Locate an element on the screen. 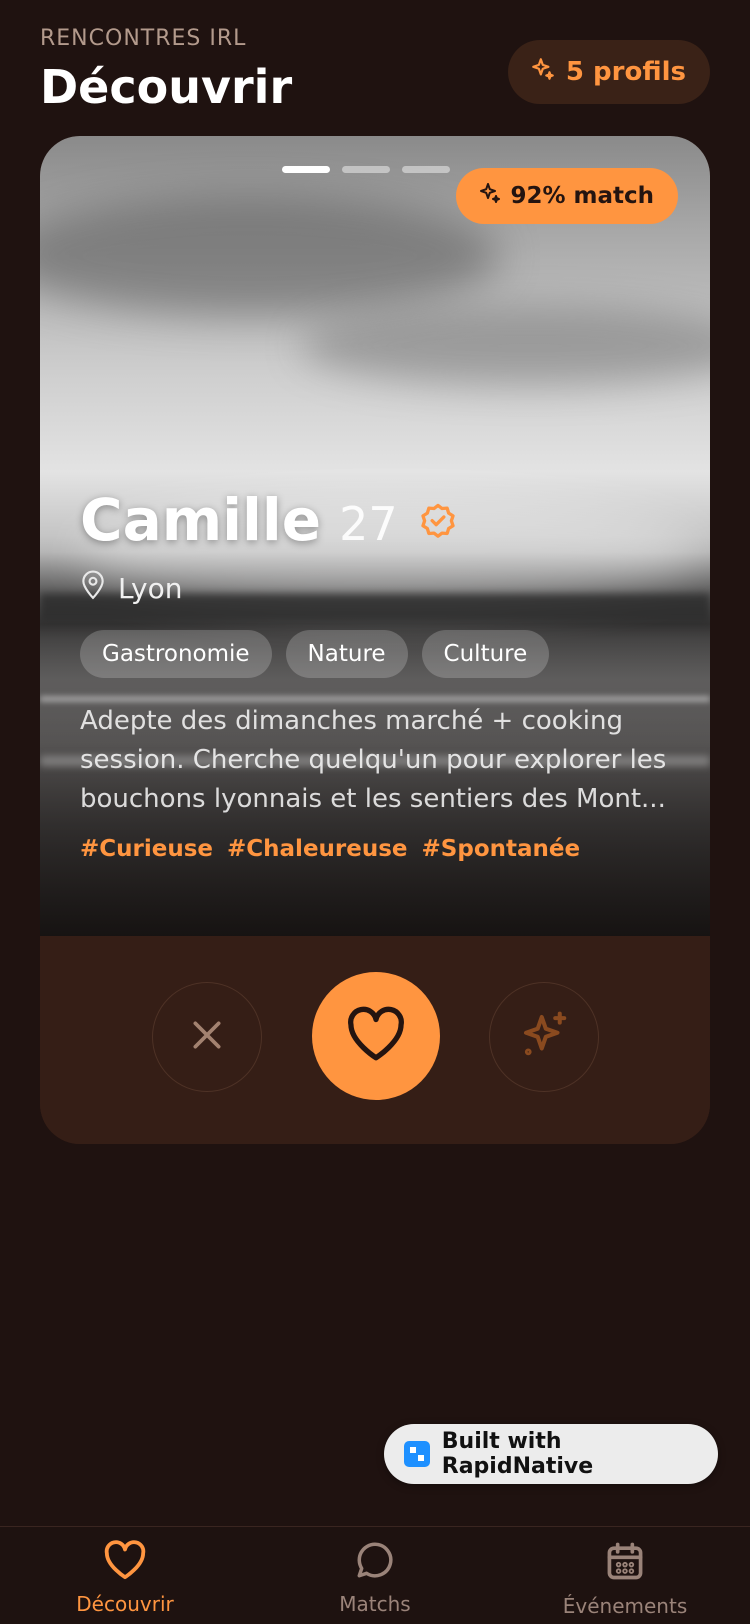 The width and height of the screenshot is (750, 1624). calendar-icon is located at coordinates (625, 1563).